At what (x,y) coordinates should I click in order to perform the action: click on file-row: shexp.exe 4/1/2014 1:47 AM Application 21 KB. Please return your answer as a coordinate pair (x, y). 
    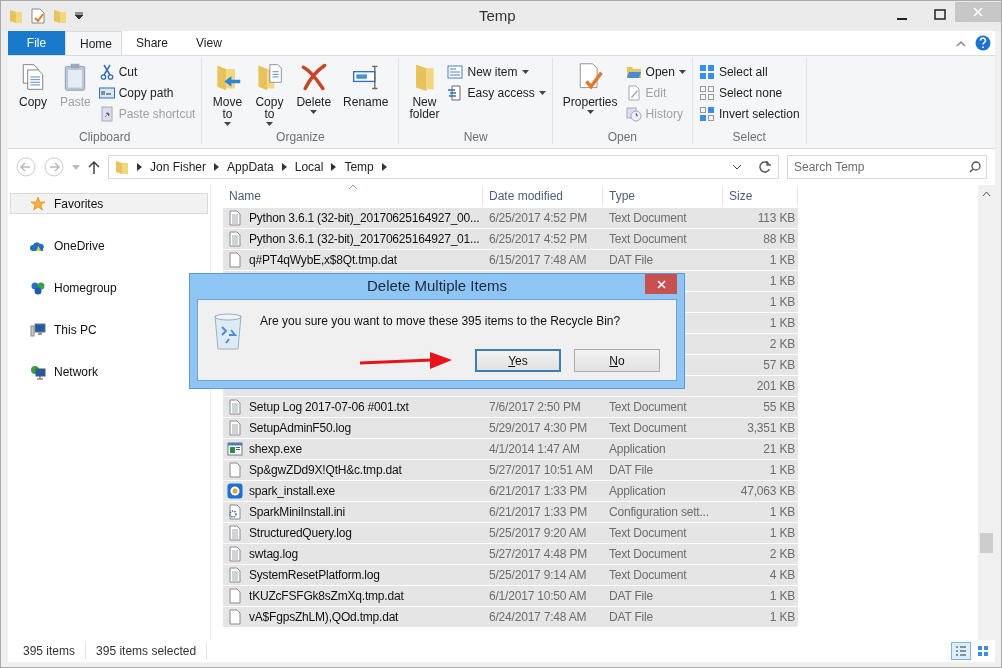
    Looking at the image, I should click on (510, 449).